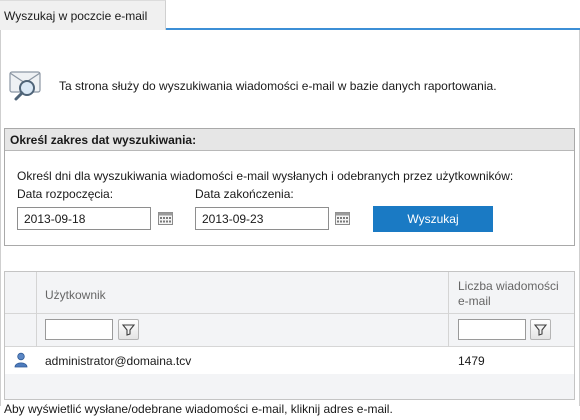 This screenshot has width=580, height=420. I want to click on date-range-title: Określ zakres dat wyszukiwania:, so click(289, 140).